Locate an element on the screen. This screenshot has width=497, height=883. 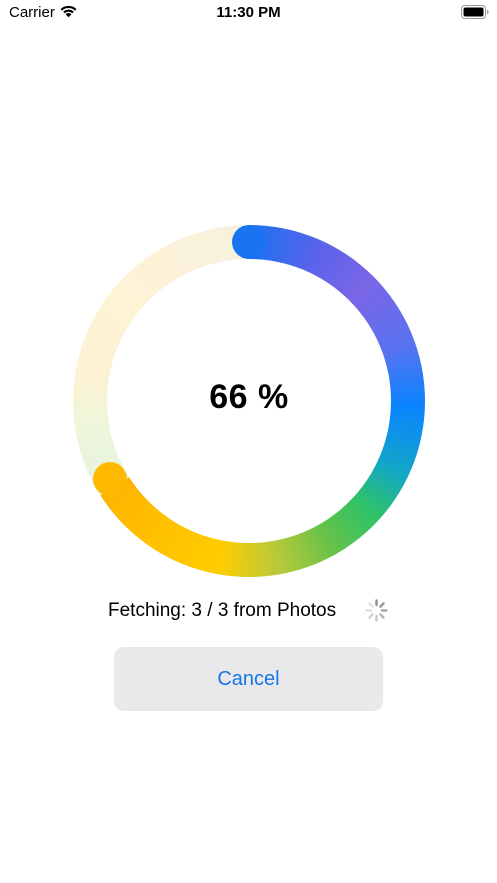
status-bar: Carrier 11:30 PM is located at coordinates (248, 14).